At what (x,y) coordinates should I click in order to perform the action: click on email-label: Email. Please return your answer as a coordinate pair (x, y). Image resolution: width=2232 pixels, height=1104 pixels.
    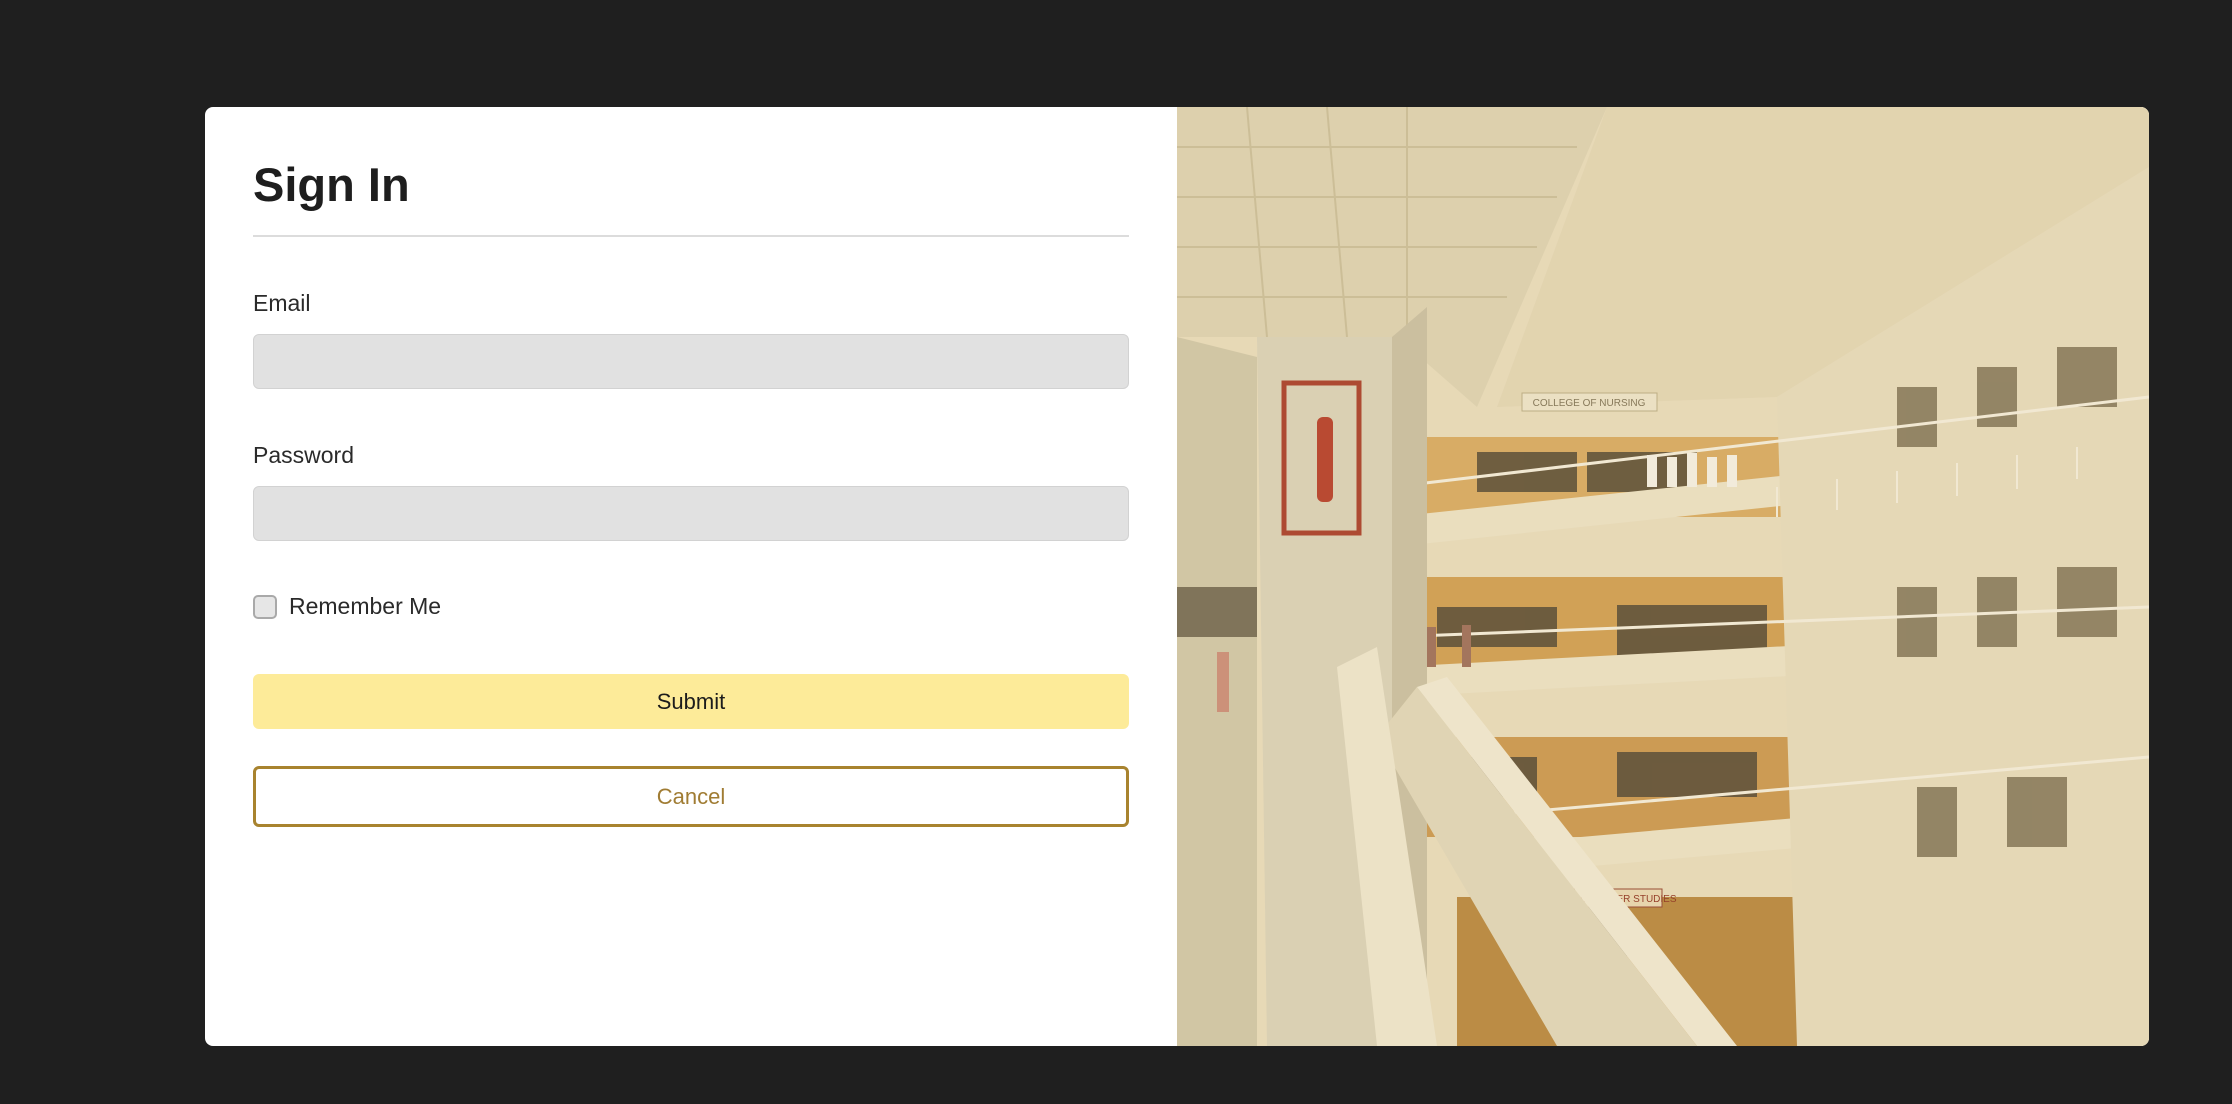
    Looking at the image, I should click on (282, 303).